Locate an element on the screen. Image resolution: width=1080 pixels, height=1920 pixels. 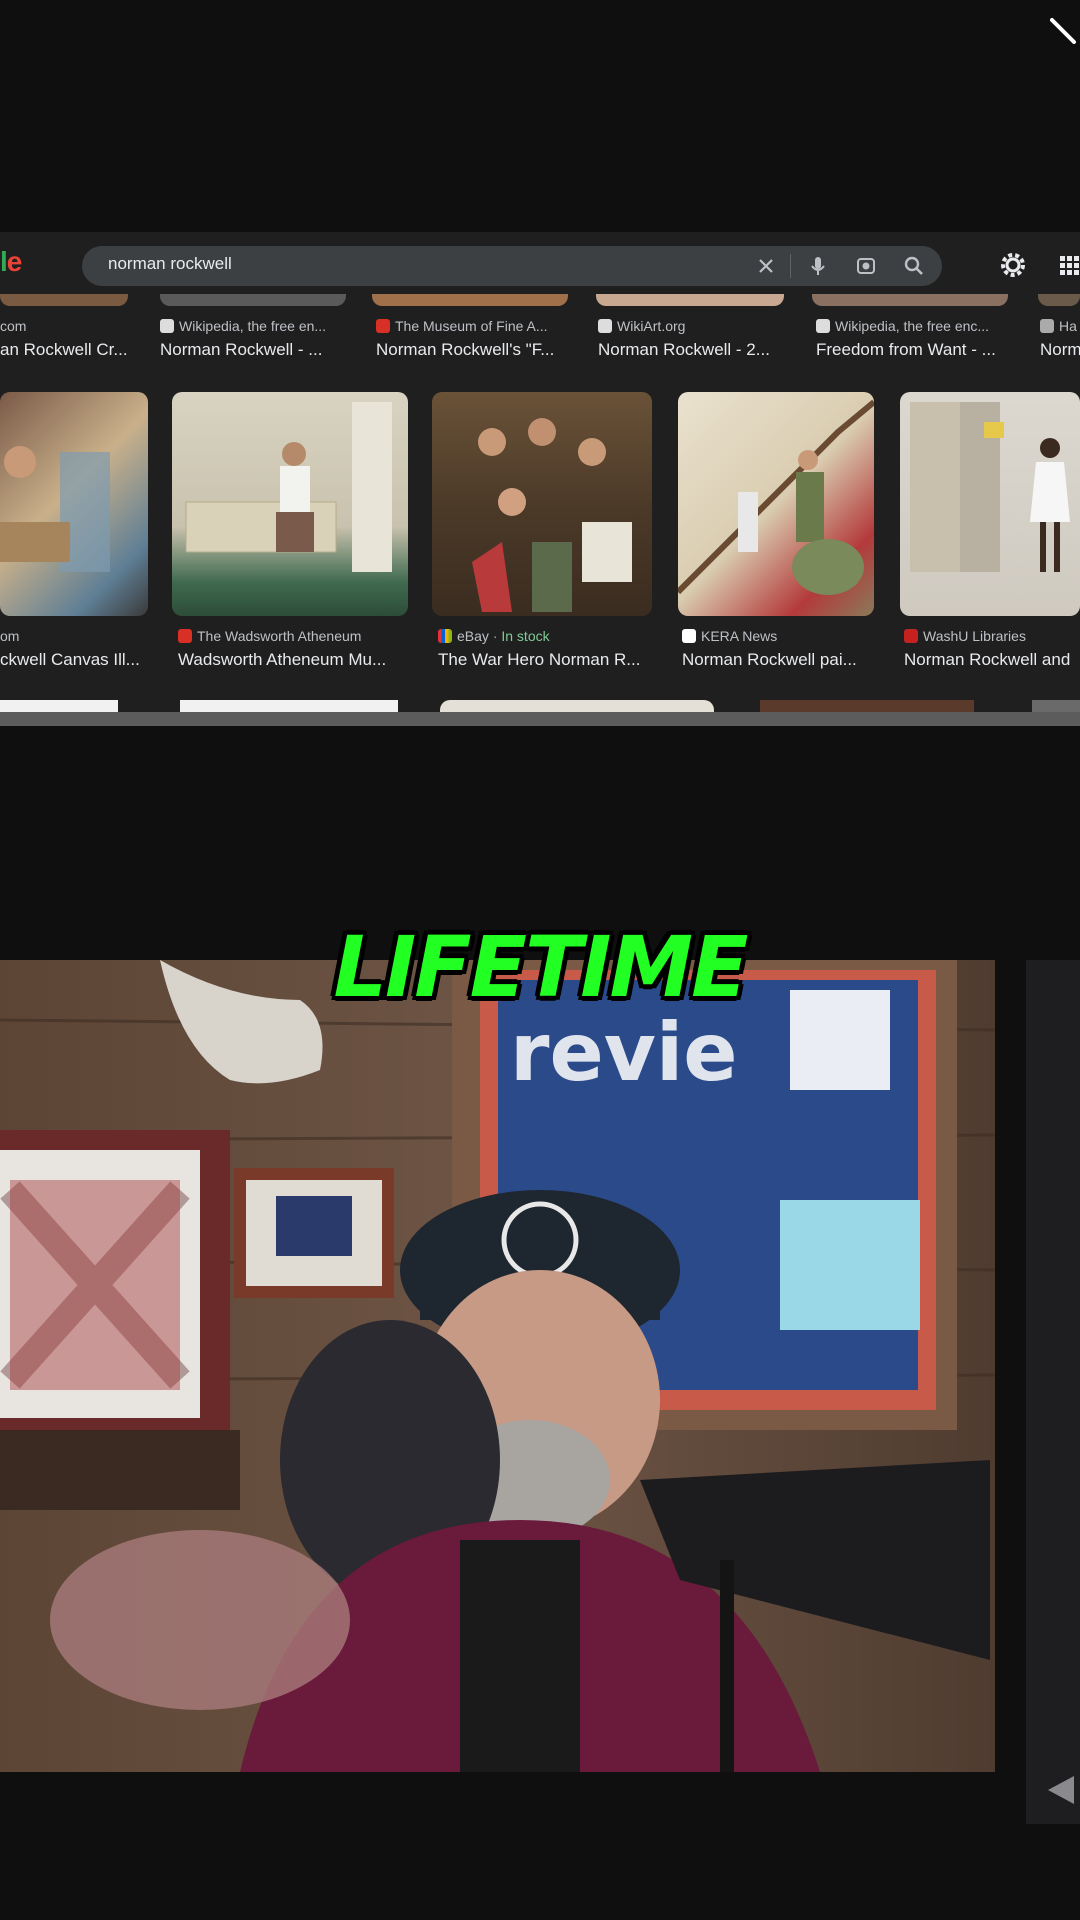
gear-icon is located at coordinates (1013, 265).